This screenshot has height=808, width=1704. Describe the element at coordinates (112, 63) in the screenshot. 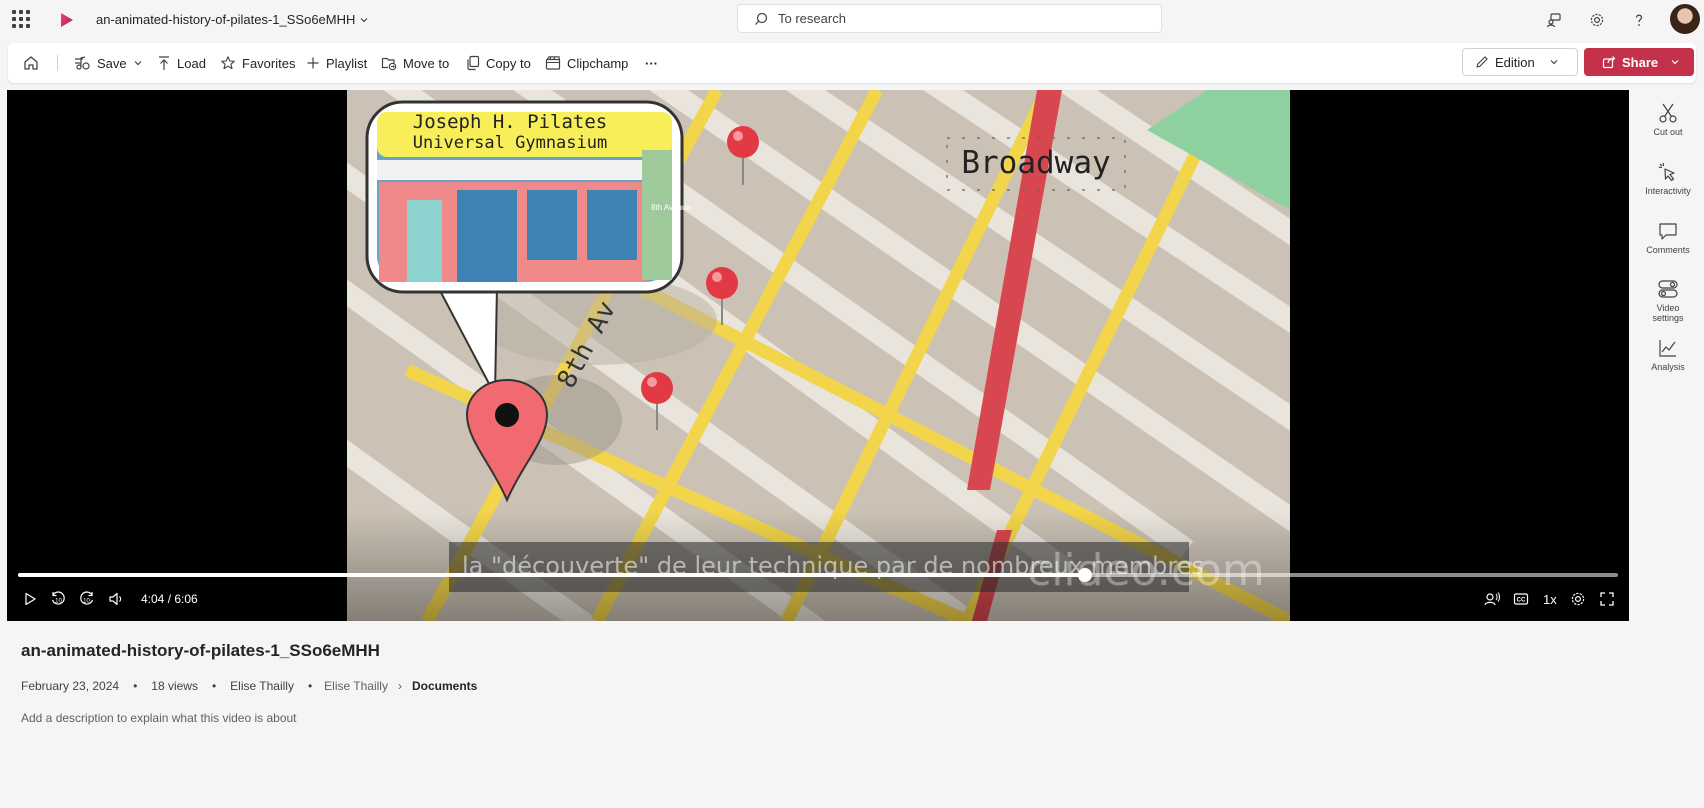

I see `save-label: Save` at that location.